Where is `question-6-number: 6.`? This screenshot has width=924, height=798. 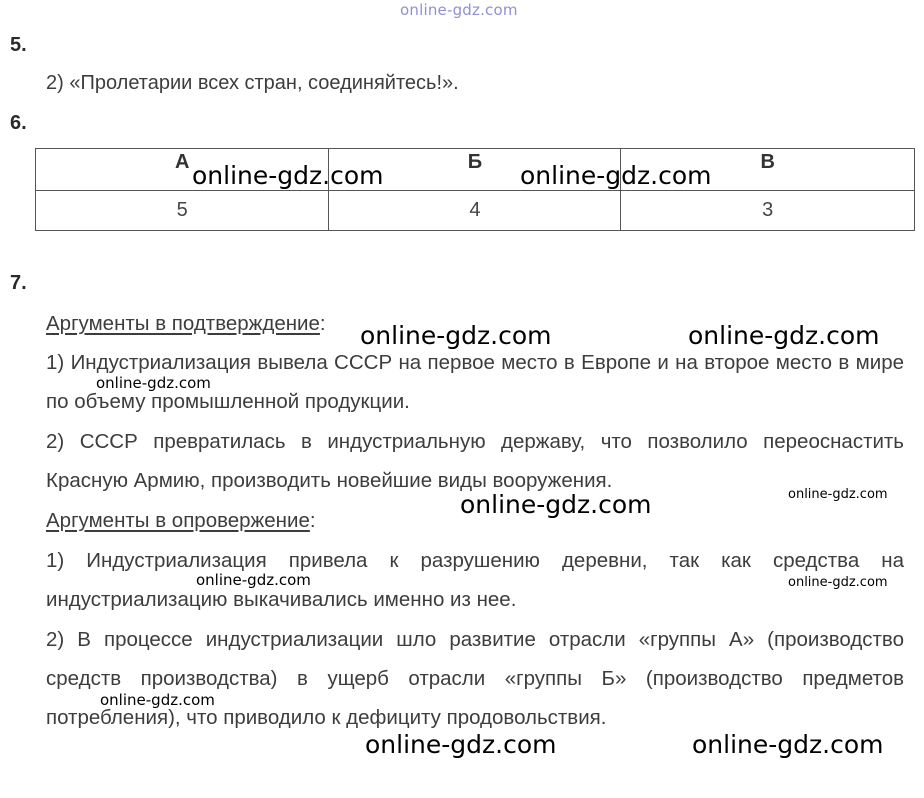 question-6-number: 6. is located at coordinates (18, 123).